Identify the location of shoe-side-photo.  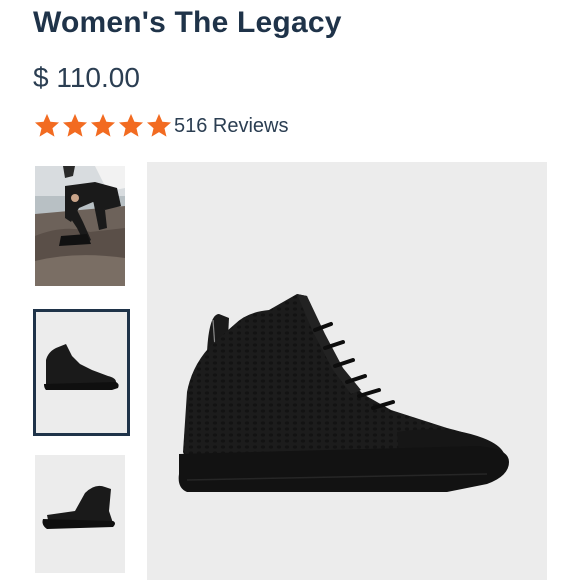
(81, 372).